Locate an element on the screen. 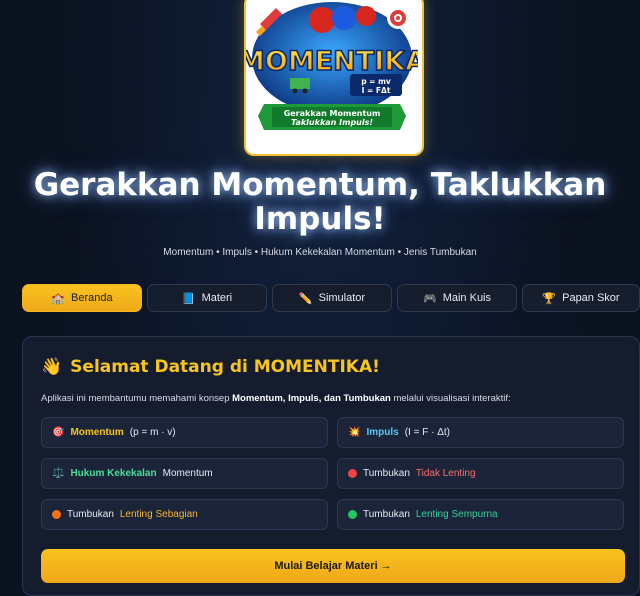 This screenshot has height=596, width=640. pencil-icon: ✏️ is located at coordinates (305, 298).